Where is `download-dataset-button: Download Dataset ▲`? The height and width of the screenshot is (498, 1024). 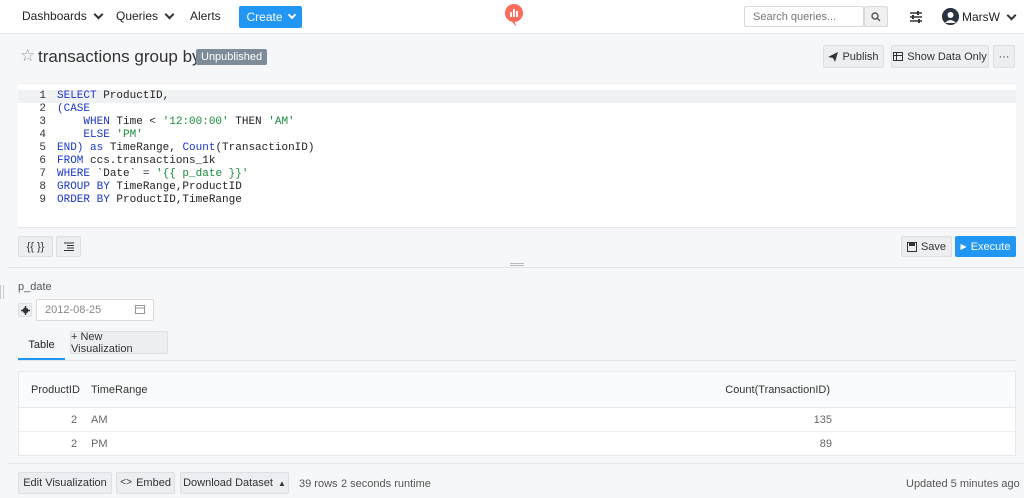 download-dataset-button: Download Dataset ▲ is located at coordinates (234, 483).